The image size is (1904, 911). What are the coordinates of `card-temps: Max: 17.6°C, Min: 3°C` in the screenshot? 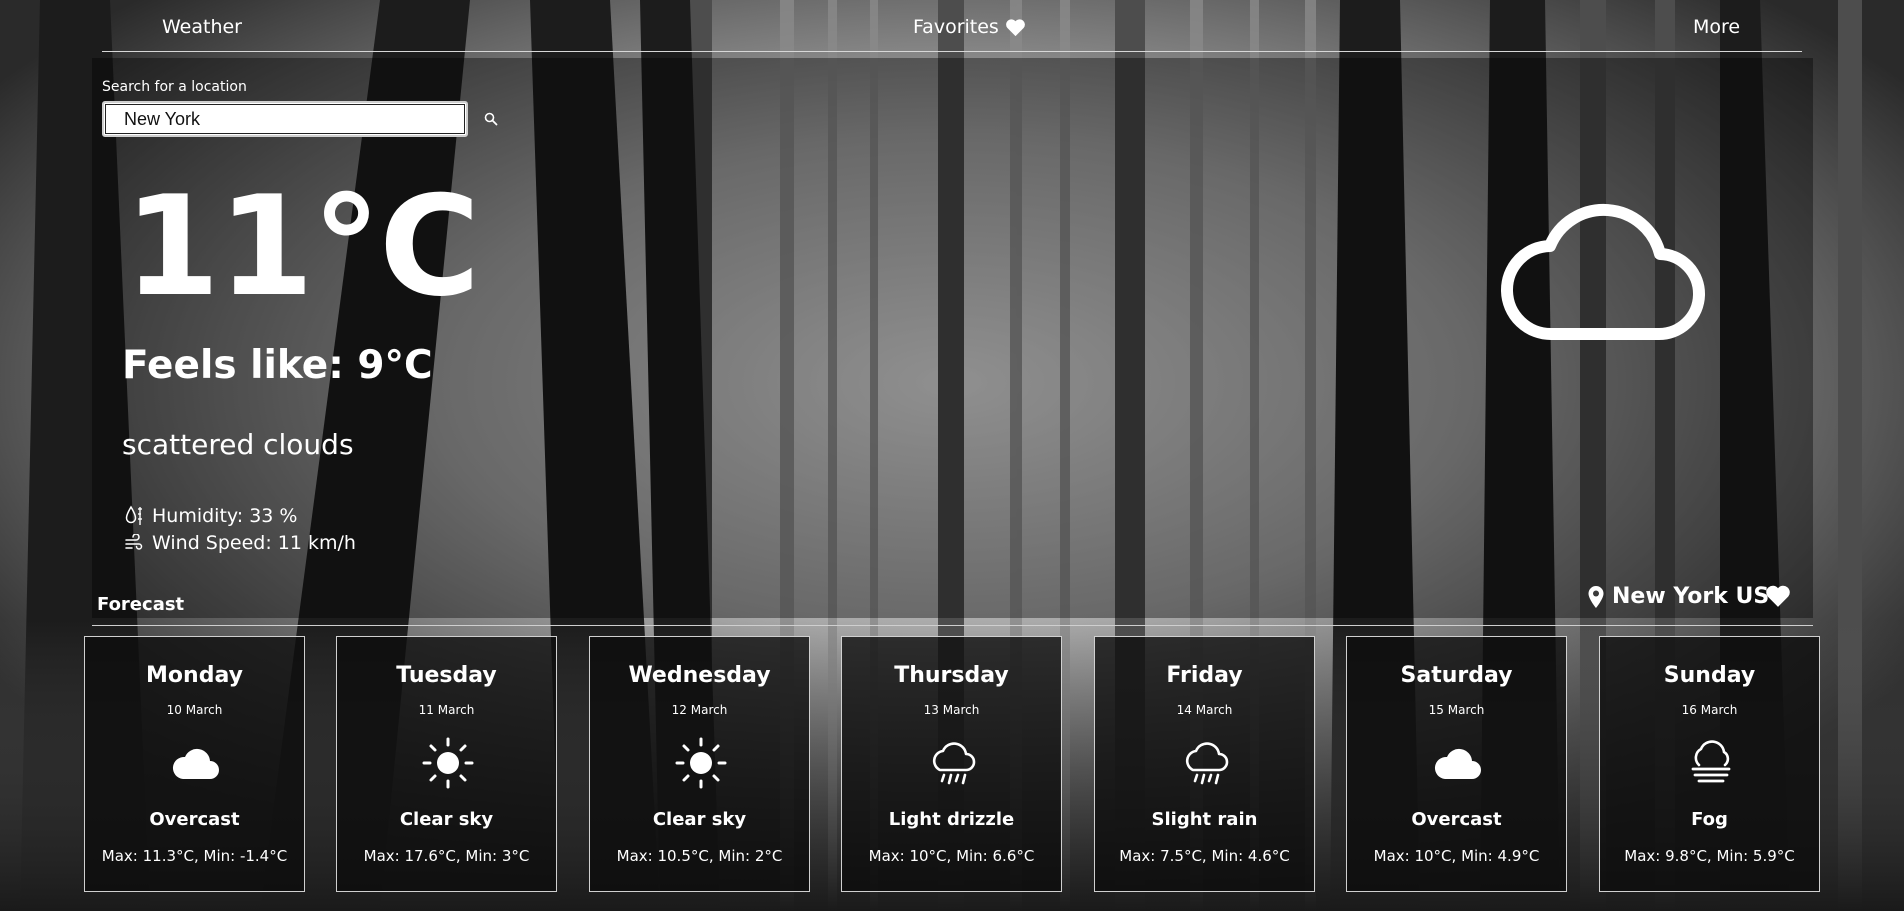 It's located at (446, 856).